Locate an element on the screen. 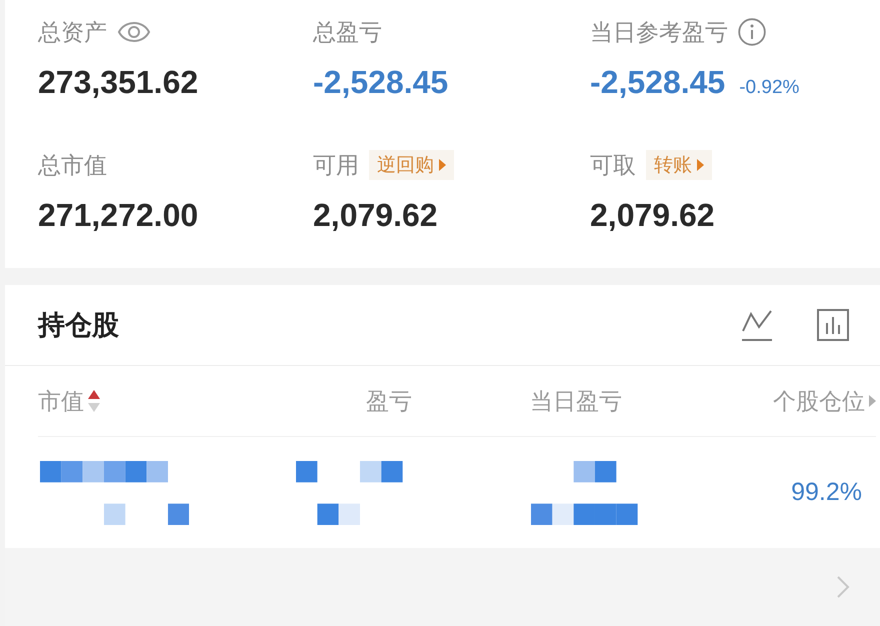 The width and height of the screenshot is (880, 626). metric-value: 273,351.62 is located at coordinates (118, 82).